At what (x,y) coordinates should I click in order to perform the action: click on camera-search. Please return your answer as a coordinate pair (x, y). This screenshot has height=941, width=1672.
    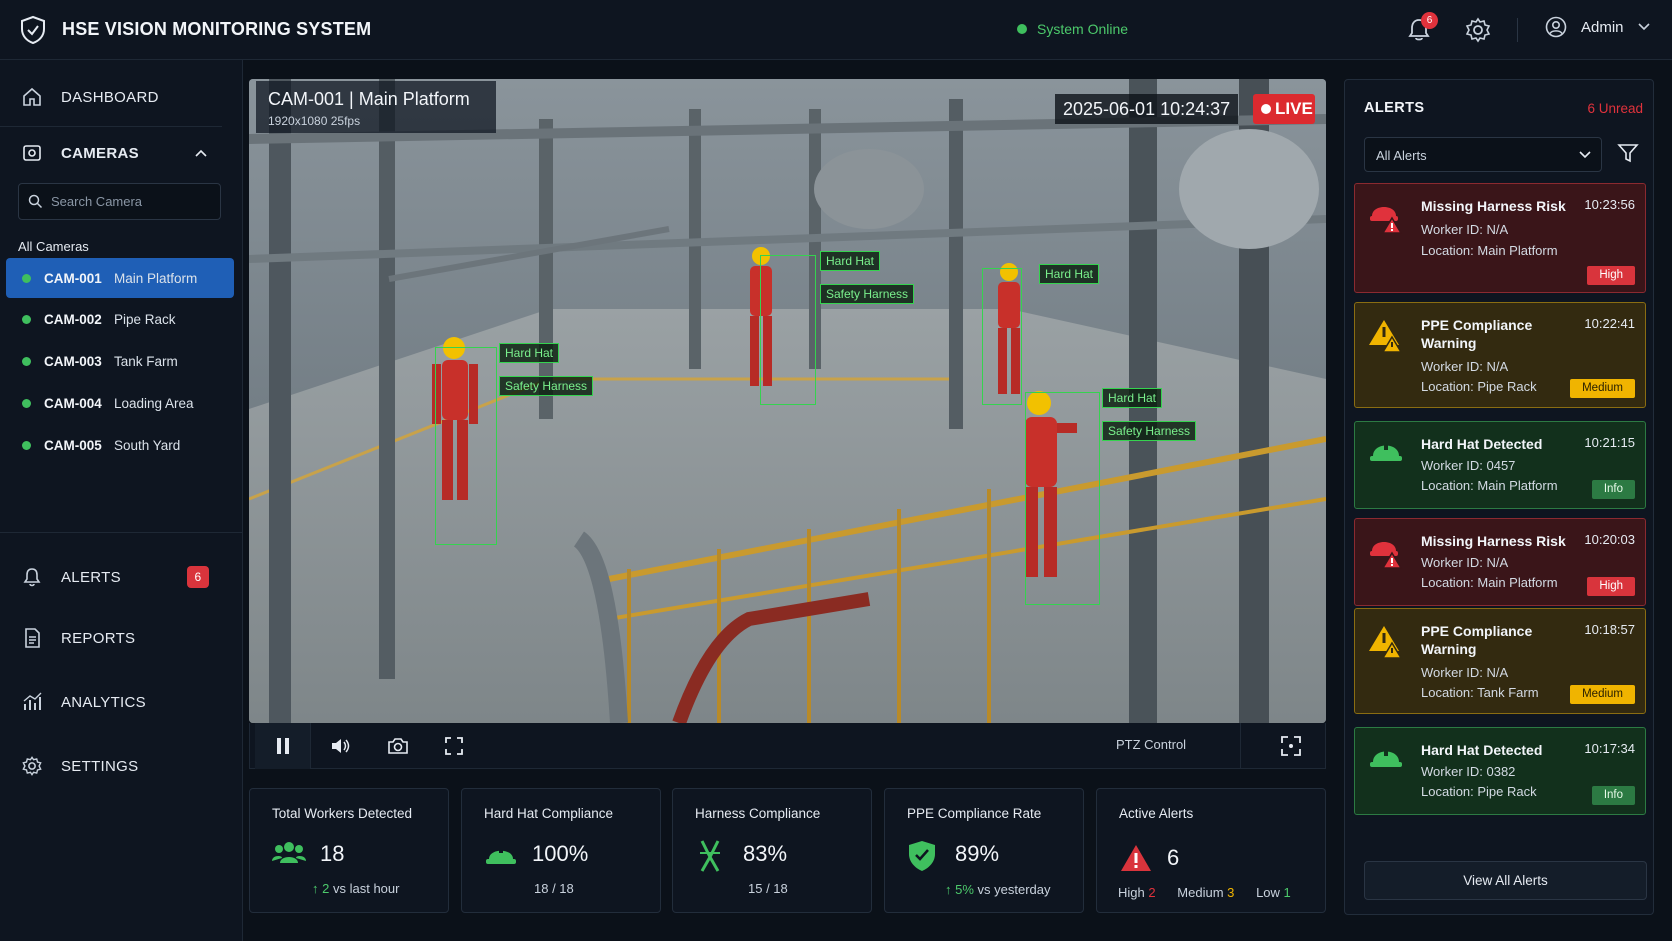
    Looking at the image, I should click on (119, 201).